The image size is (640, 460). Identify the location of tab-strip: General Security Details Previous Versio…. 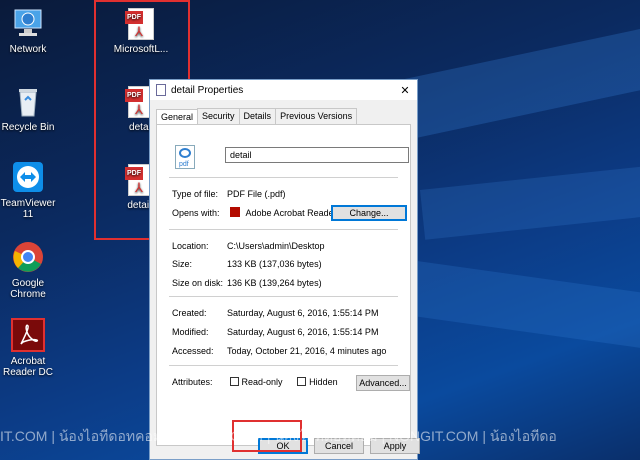
(283, 112).